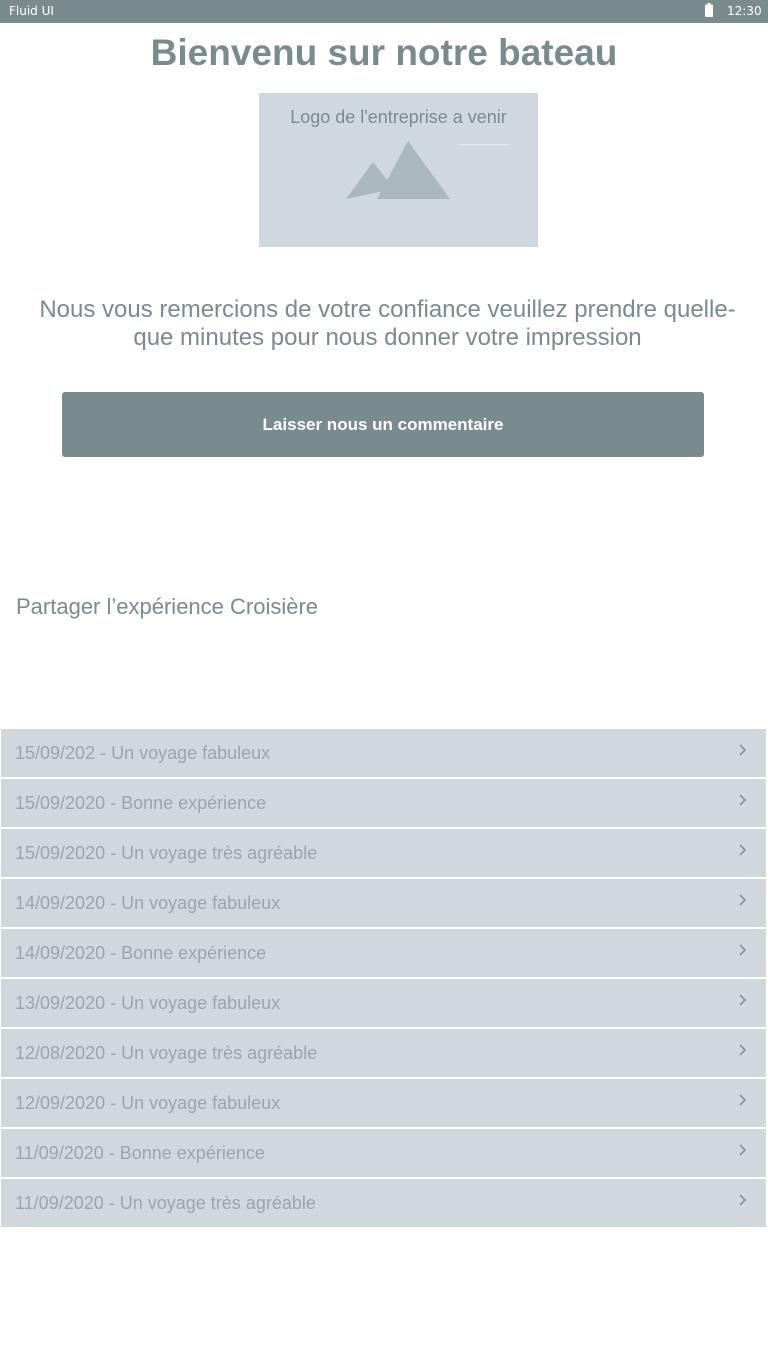  I want to click on review-label: 13/09/2020 - Un voyage fabuleux, so click(148, 1003).